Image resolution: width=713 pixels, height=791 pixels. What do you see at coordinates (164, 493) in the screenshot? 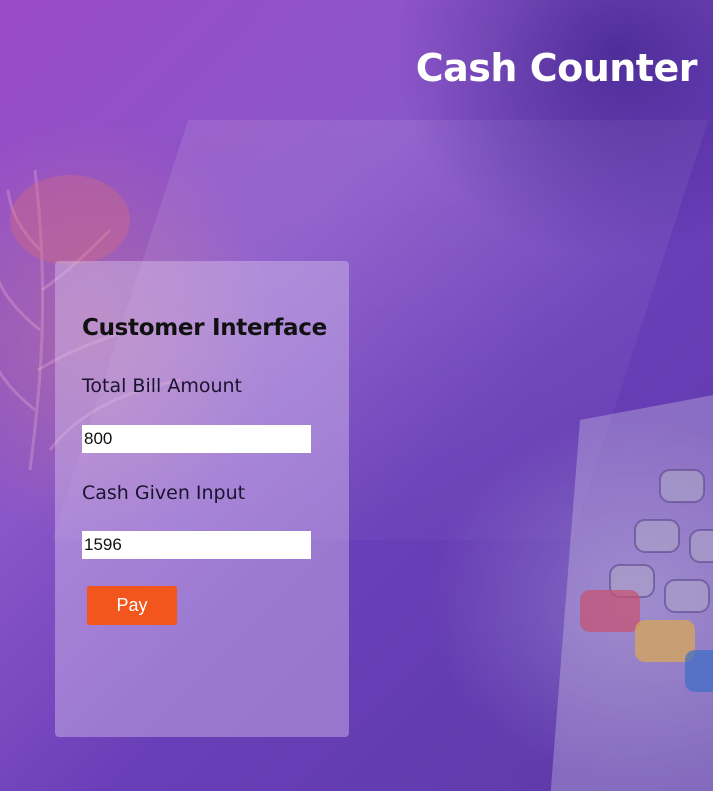
I see `cash-given-label: Cash Given Input` at bounding box center [164, 493].